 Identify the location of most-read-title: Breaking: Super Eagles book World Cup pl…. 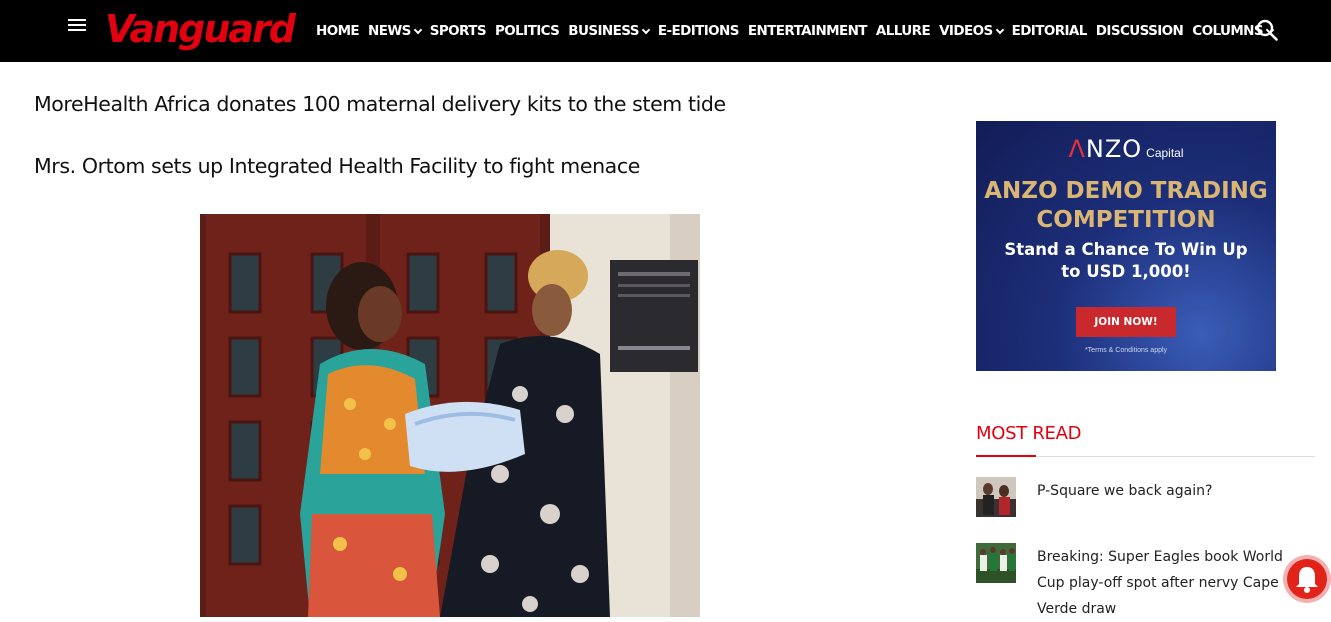
(1167, 583).